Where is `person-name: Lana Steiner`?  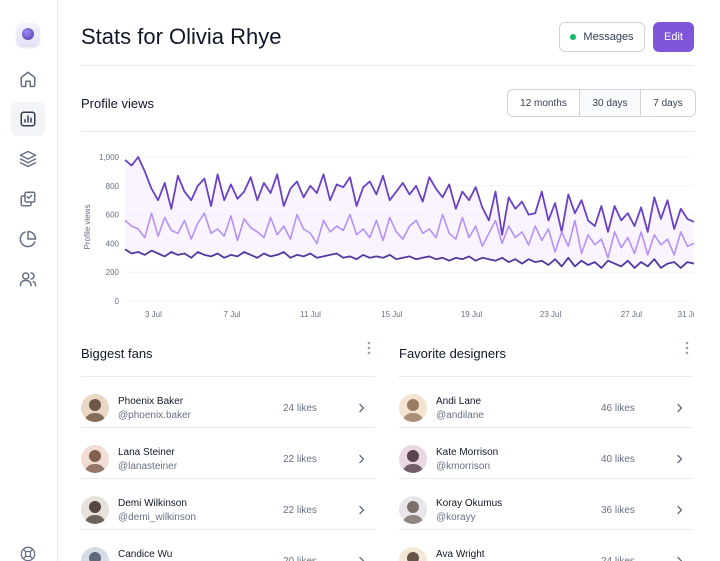 person-name: Lana Steiner is located at coordinates (146, 452).